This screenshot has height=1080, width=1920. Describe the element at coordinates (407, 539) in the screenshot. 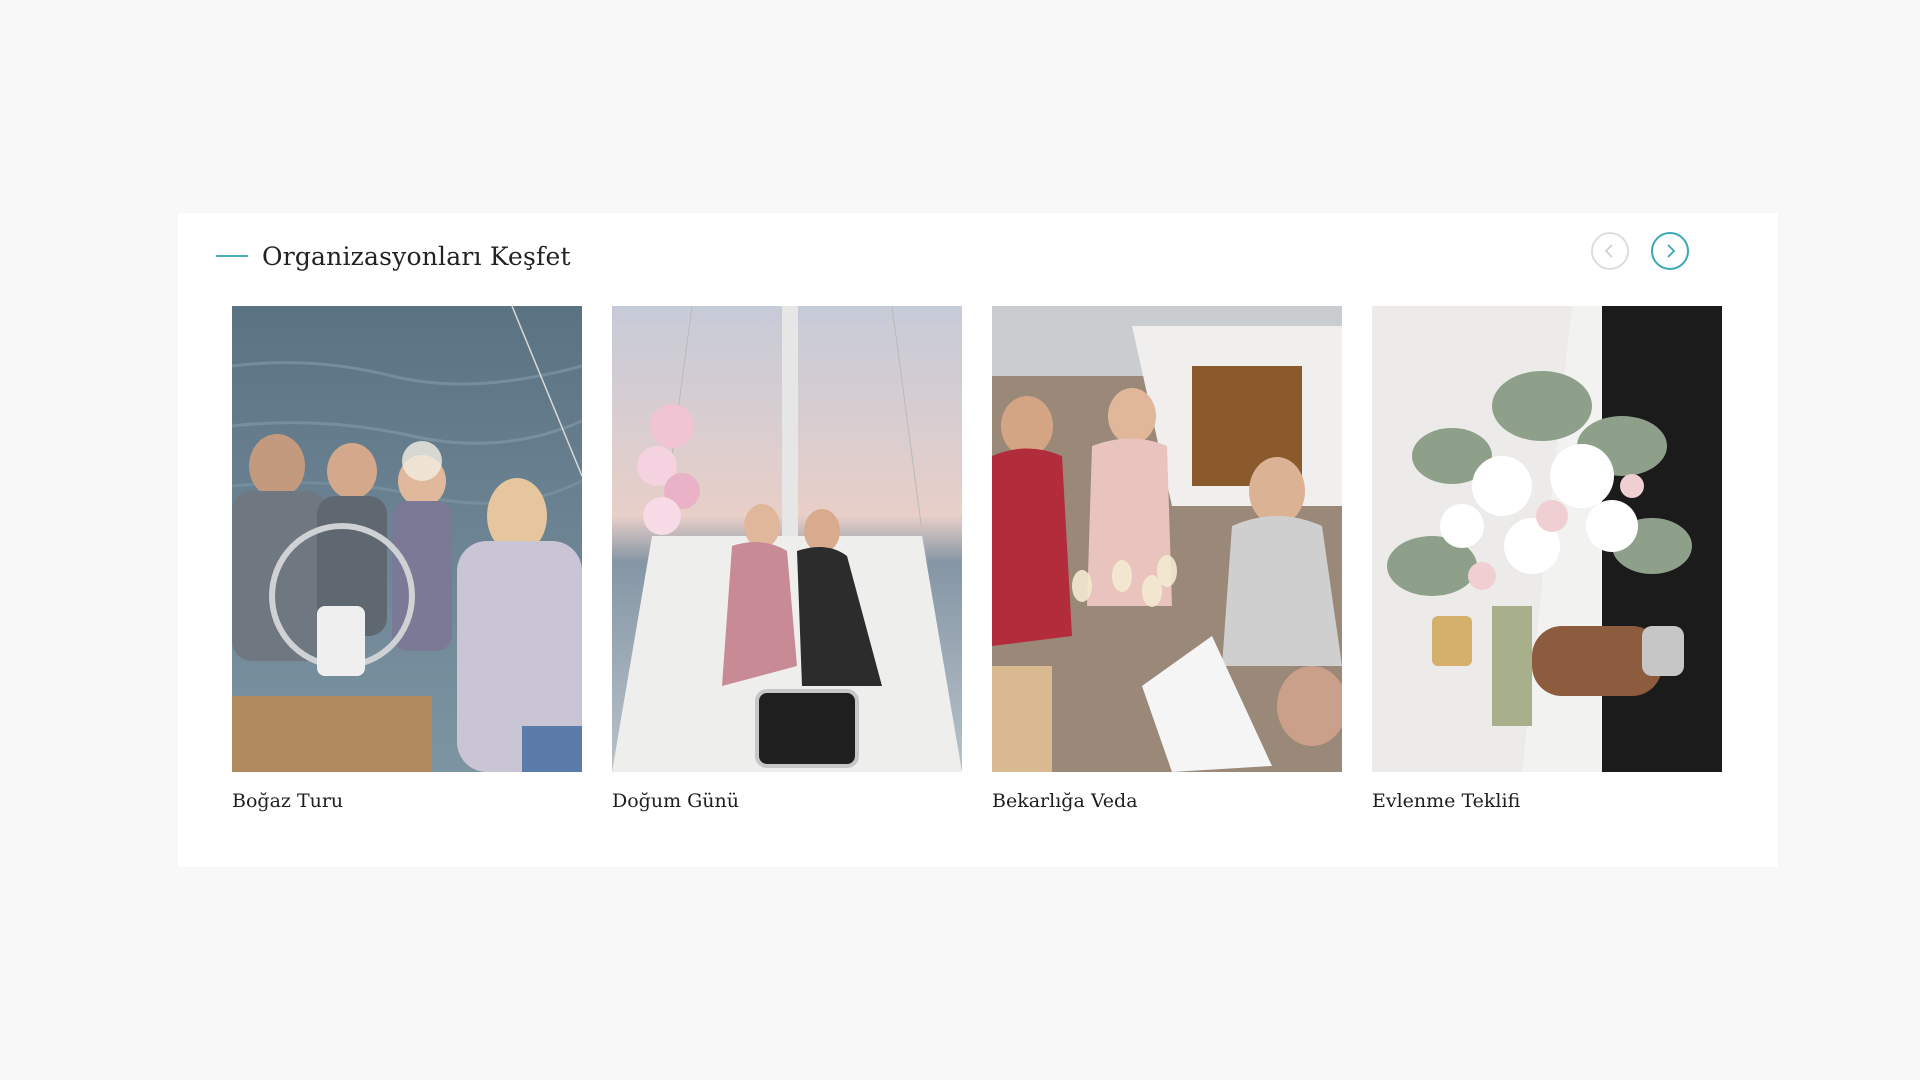

I see `family-sailing-photo` at that location.